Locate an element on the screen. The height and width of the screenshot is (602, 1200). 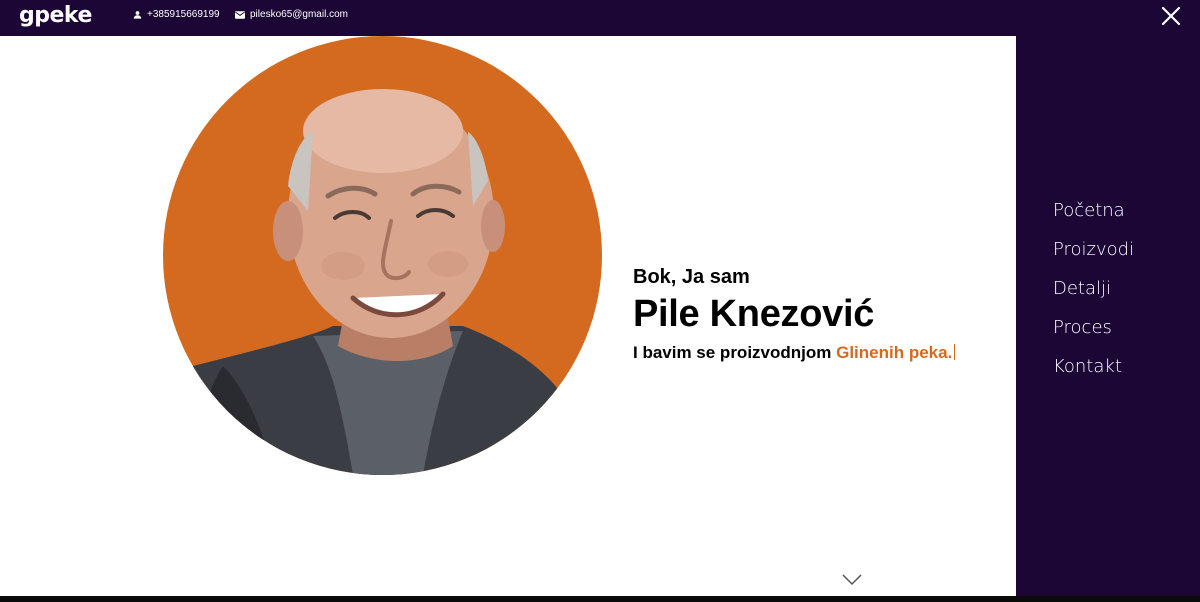
site-logo: gpeke is located at coordinates (55, 15).